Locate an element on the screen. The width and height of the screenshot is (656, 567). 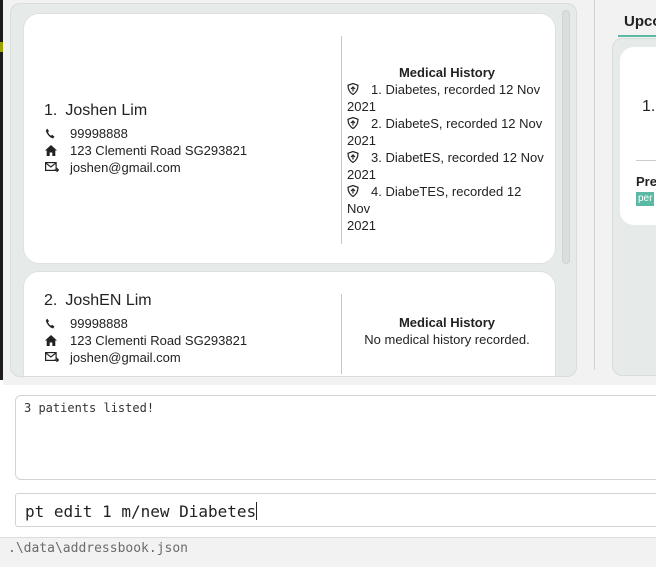
patient-name-row: 2. JoshEN Lim is located at coordinates (145, 301).